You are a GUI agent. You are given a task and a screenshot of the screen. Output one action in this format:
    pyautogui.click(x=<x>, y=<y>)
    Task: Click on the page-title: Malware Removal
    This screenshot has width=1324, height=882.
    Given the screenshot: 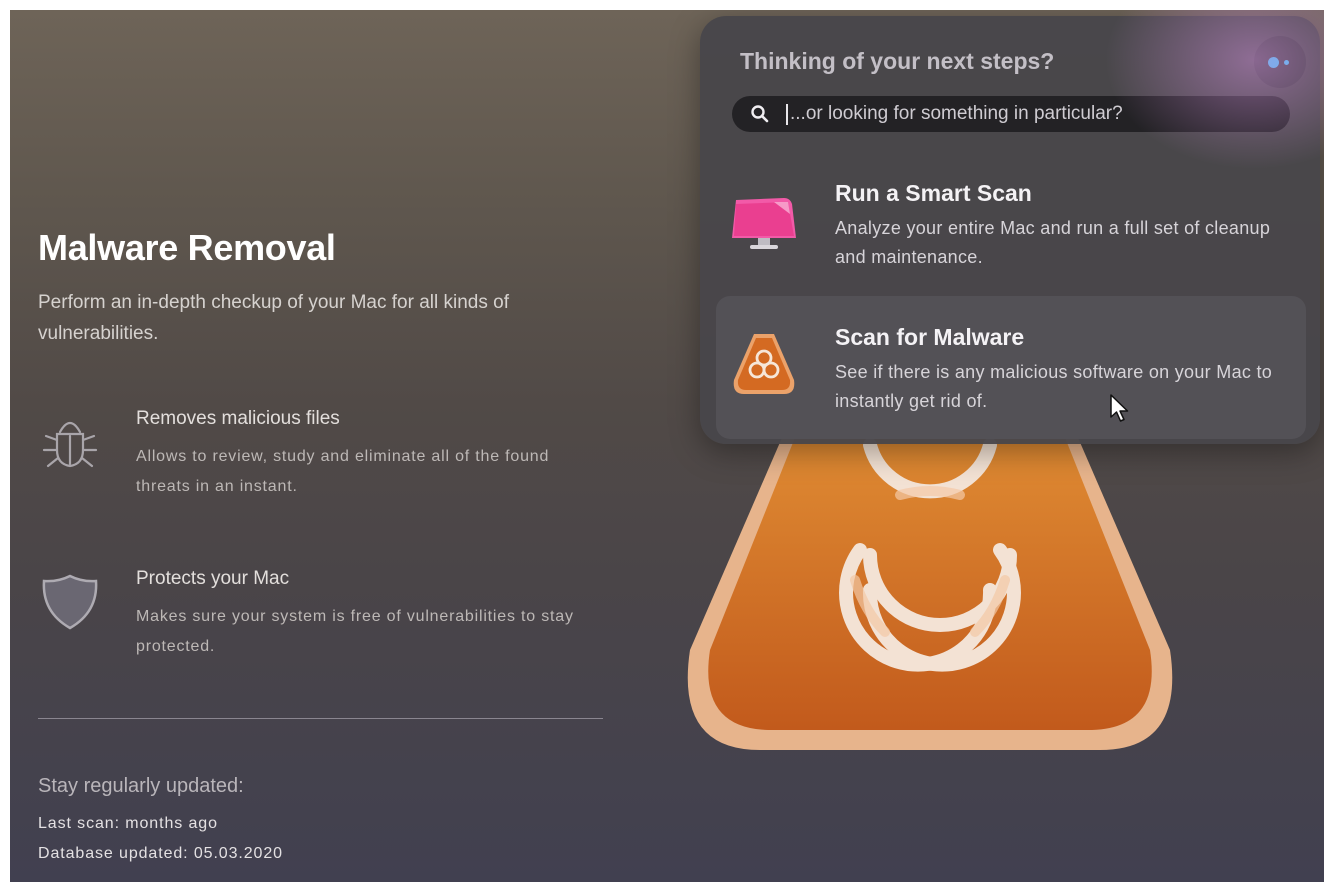 What is the action you would take?
    pyautogui.click(x=187, y=247)
    